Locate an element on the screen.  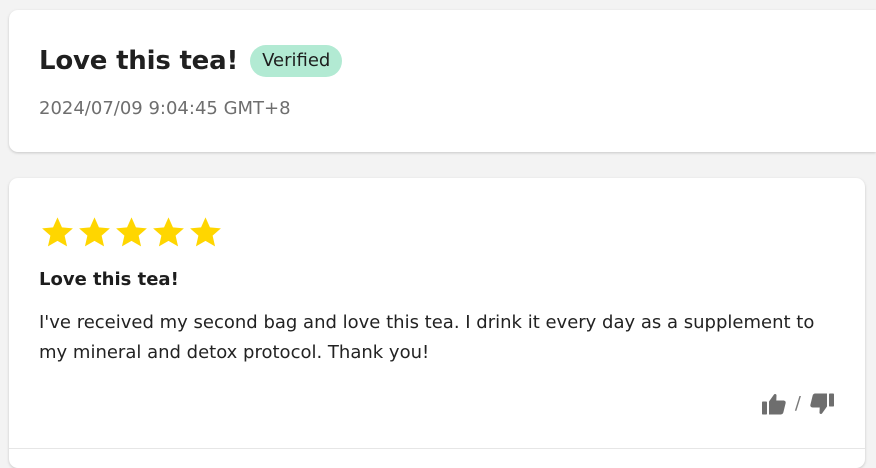
verified-badge: Verified is located at coordinates (296, 61).